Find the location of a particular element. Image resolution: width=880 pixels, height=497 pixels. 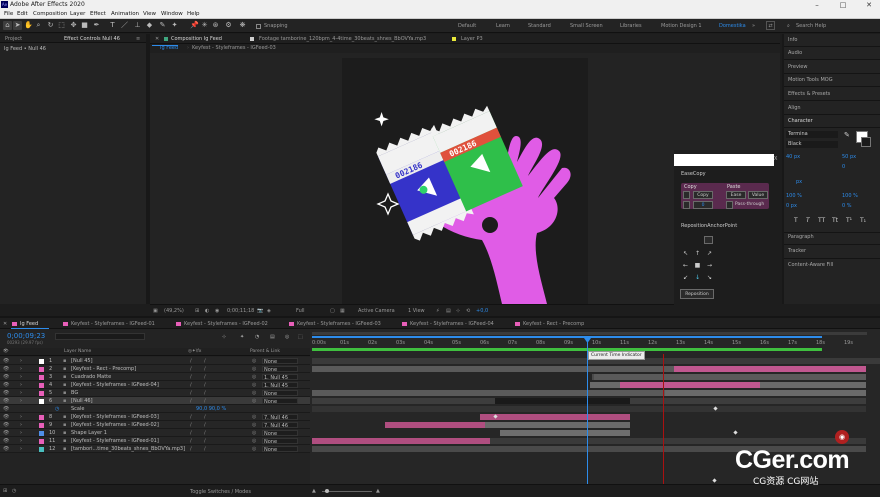

property-row: 👁 ◷ Scale 90,0 90,0 % is located at coordinates (155, 409).